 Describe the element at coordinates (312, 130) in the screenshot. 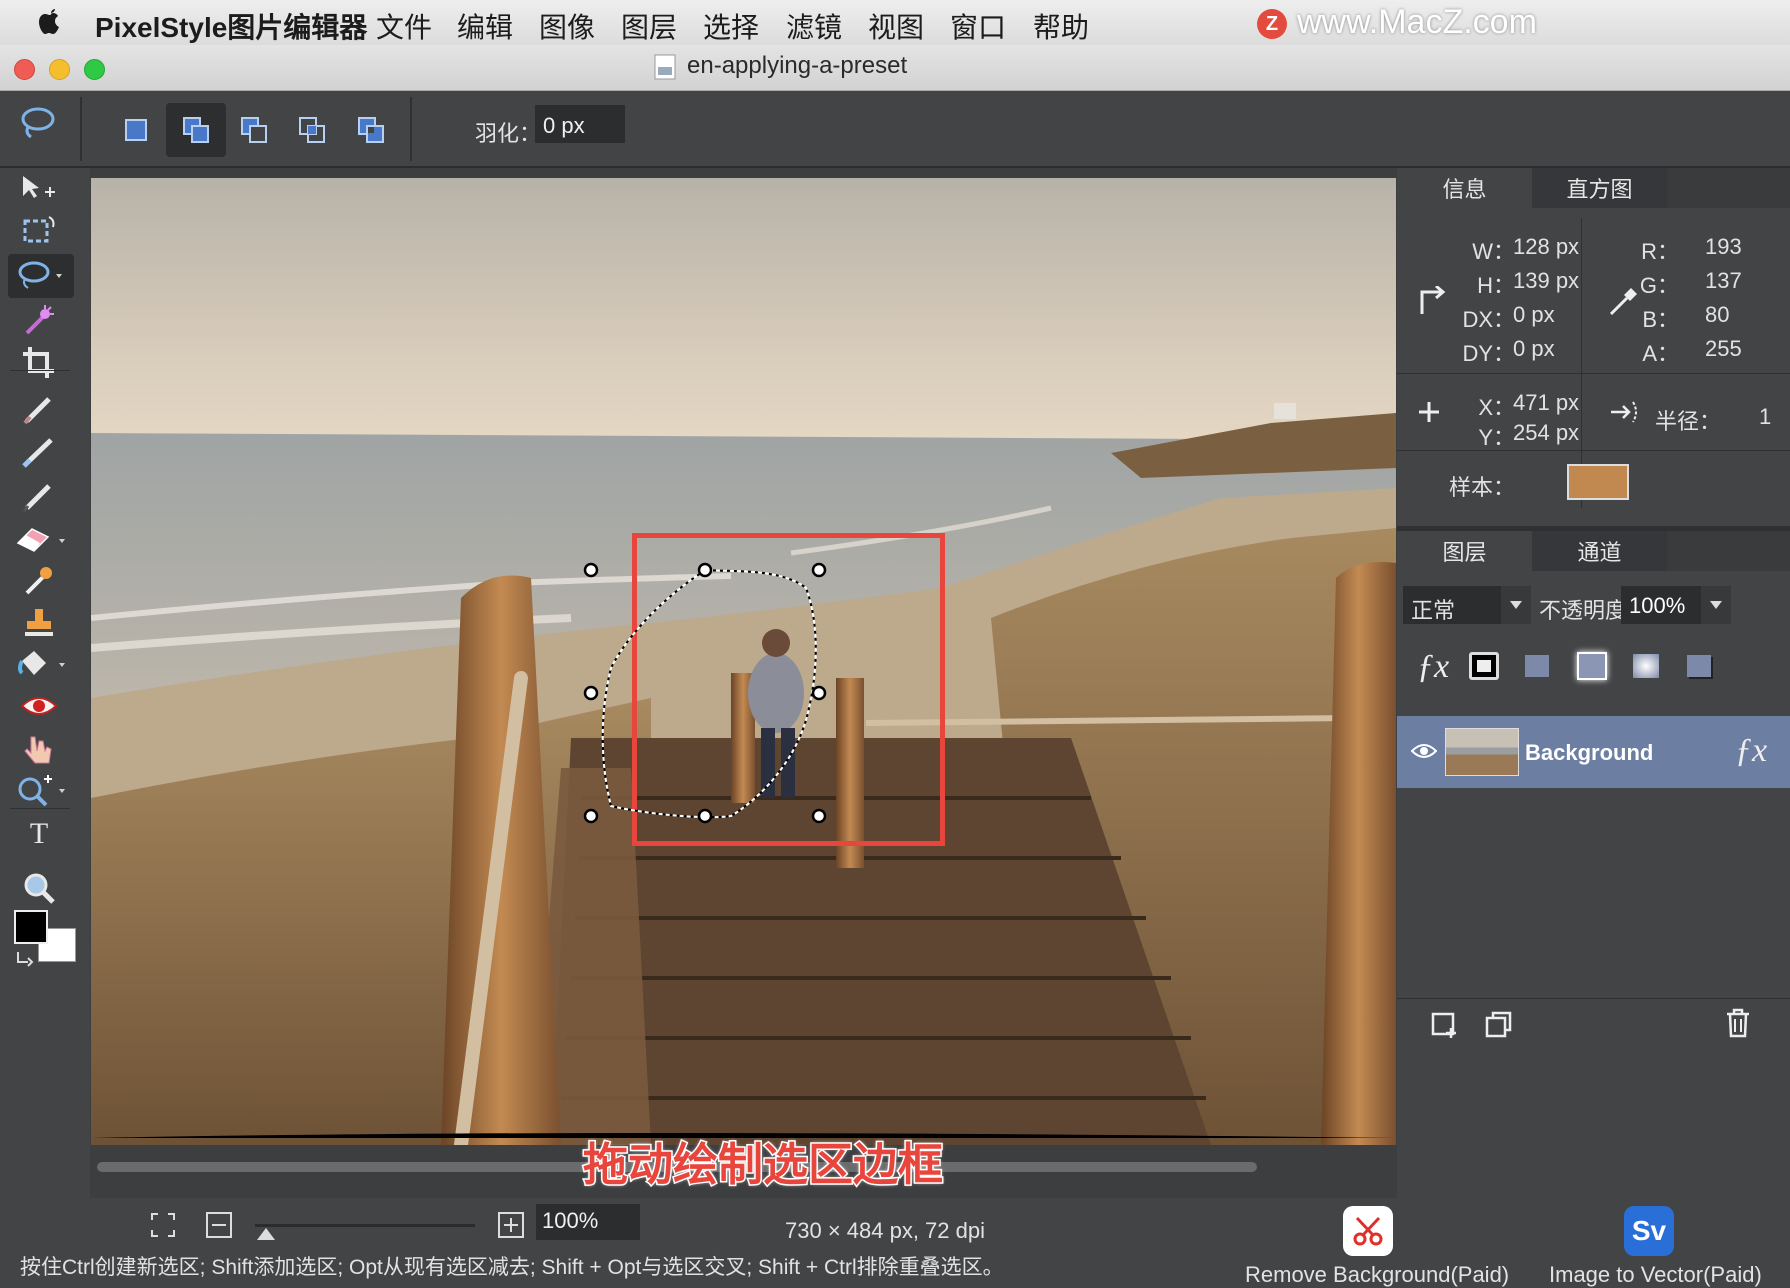

I see `intersect-selection-button` at that location.